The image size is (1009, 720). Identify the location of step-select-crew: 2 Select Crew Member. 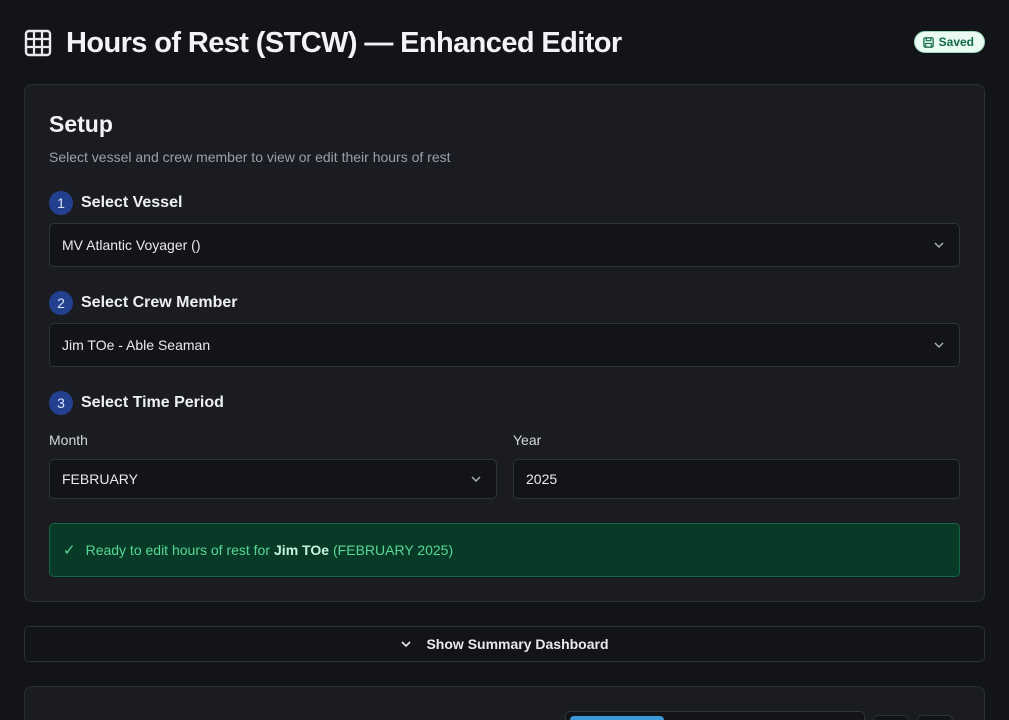
(143, 303).